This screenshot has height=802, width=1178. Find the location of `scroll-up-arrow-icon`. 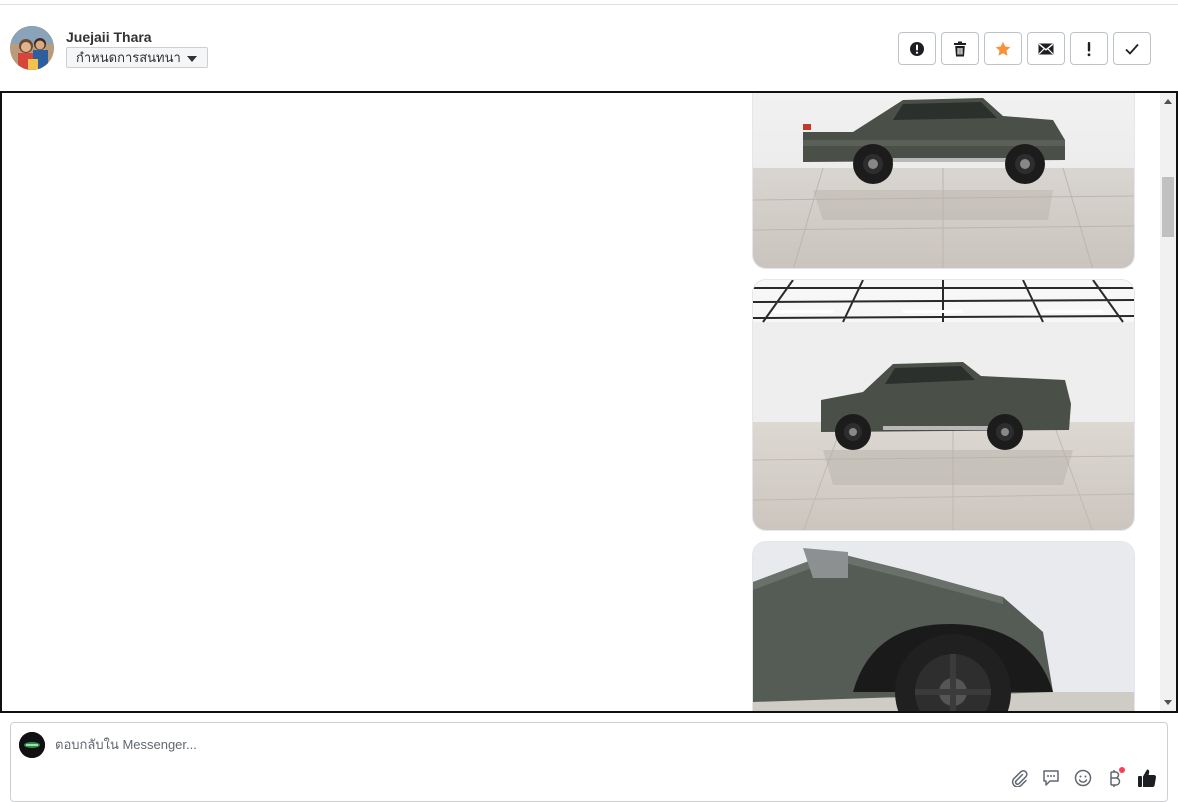

scroll-up-arrow-icon is located at coordinates (1168, 101).